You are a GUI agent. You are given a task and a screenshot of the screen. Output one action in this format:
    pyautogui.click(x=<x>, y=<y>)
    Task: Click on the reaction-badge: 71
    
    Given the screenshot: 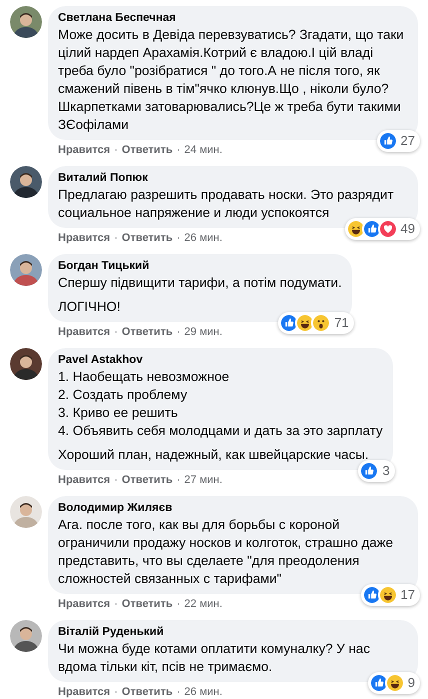 What is the action you would take?
    pyautogui.click(x=316, y=323)
    